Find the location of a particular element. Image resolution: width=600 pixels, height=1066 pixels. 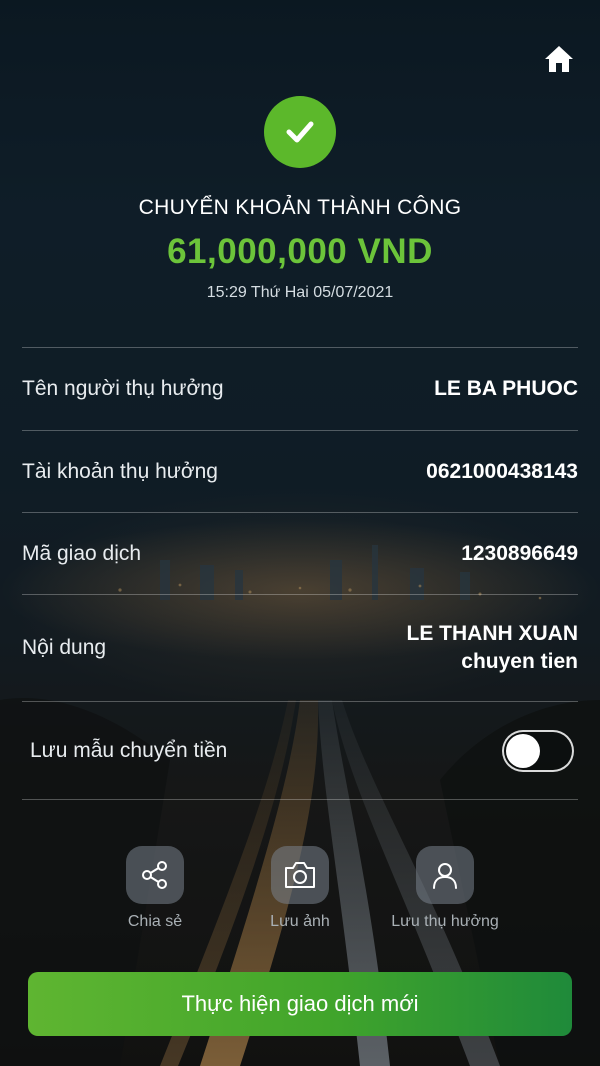

new-transaction-button: Thực hiện giao dịch mới is located at coordinates (300, 1004).